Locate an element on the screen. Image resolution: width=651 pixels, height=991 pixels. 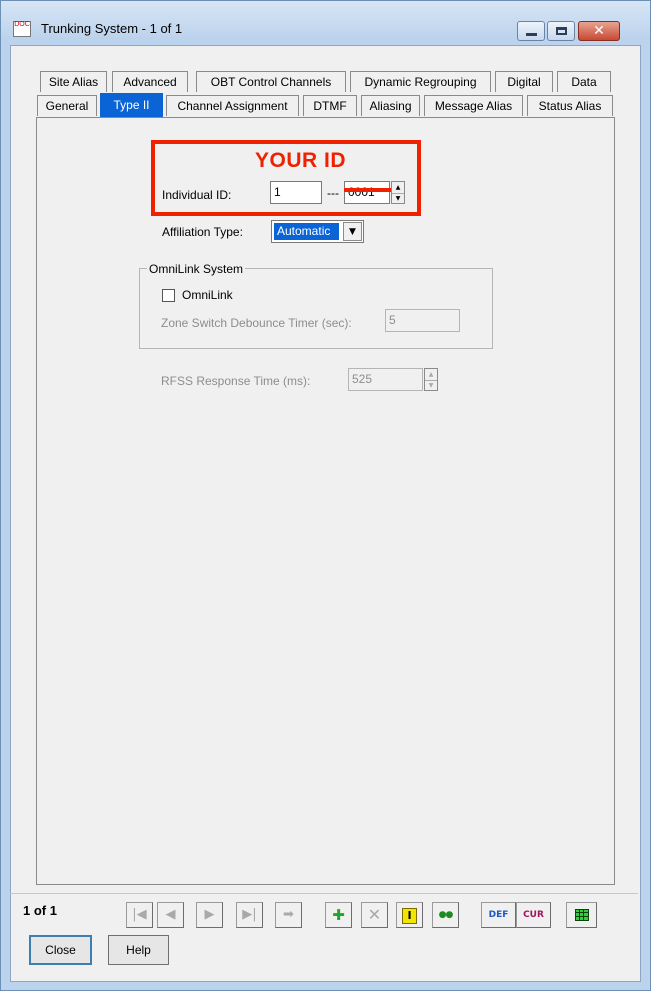
annotation-strike-line is located at coordinates (367, 190).